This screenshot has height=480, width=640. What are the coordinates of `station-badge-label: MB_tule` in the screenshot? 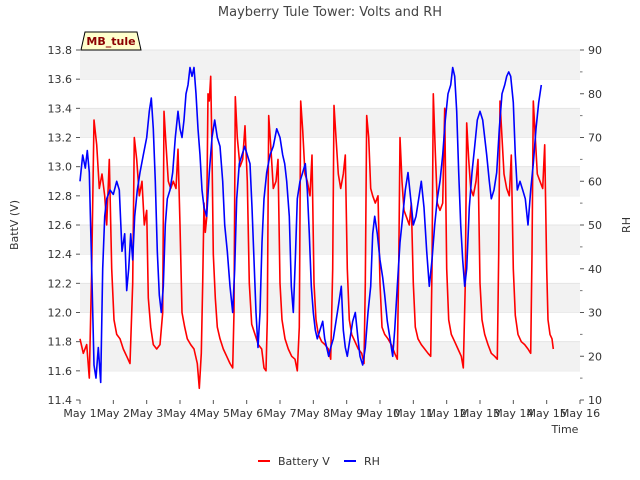 It's located at (110, 41).